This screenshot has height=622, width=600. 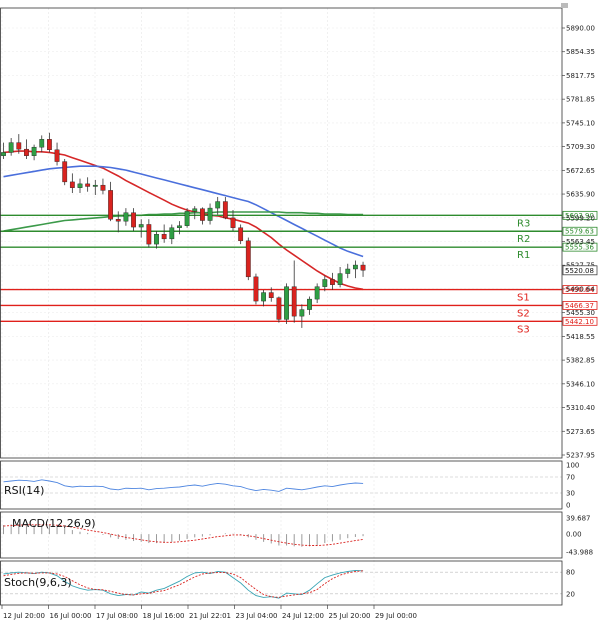 I want to click on time-tick-label: 23 Jul 04:00, so click(x=257, y=616).